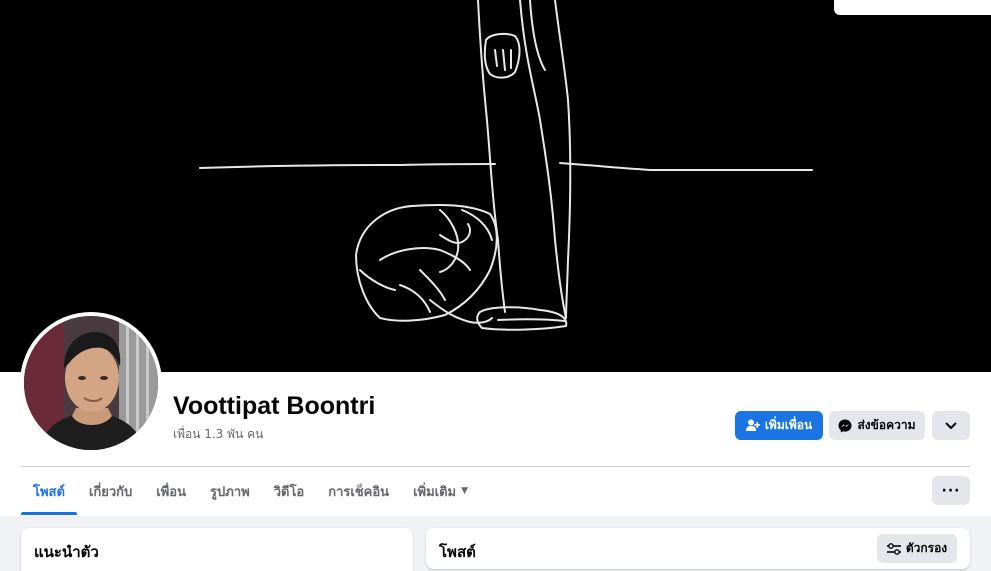 The height and width of the screenshot is (571, 991). Describe the element at coordinates (218, 434) in the screenshot. I see `friends-count: เพื่อน 1.3 พัน คน` at that location.